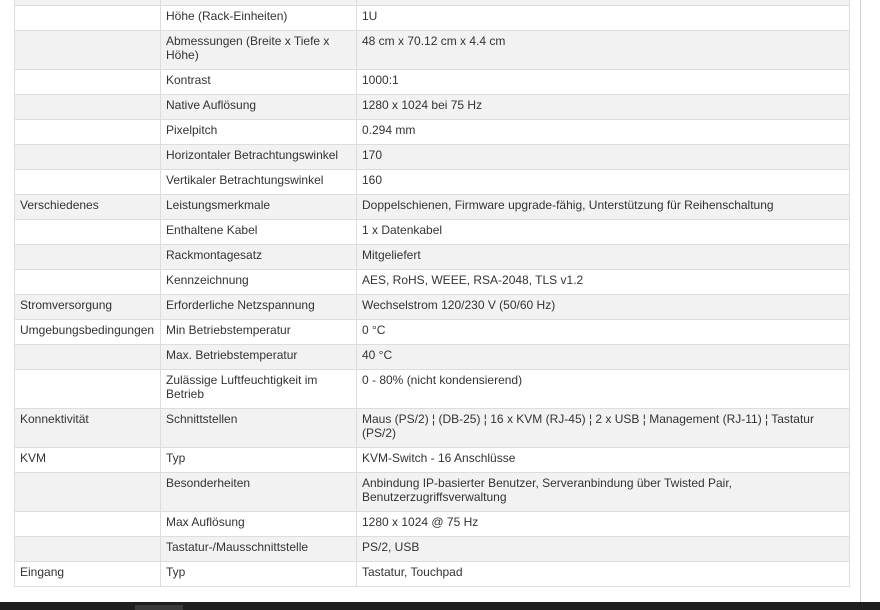 This screenshot has width=880, height=610. What do you see at coordinates (603, 357) in the screenshot?
I see `value-cell: 40 °C` at bounding box center [603, 357].